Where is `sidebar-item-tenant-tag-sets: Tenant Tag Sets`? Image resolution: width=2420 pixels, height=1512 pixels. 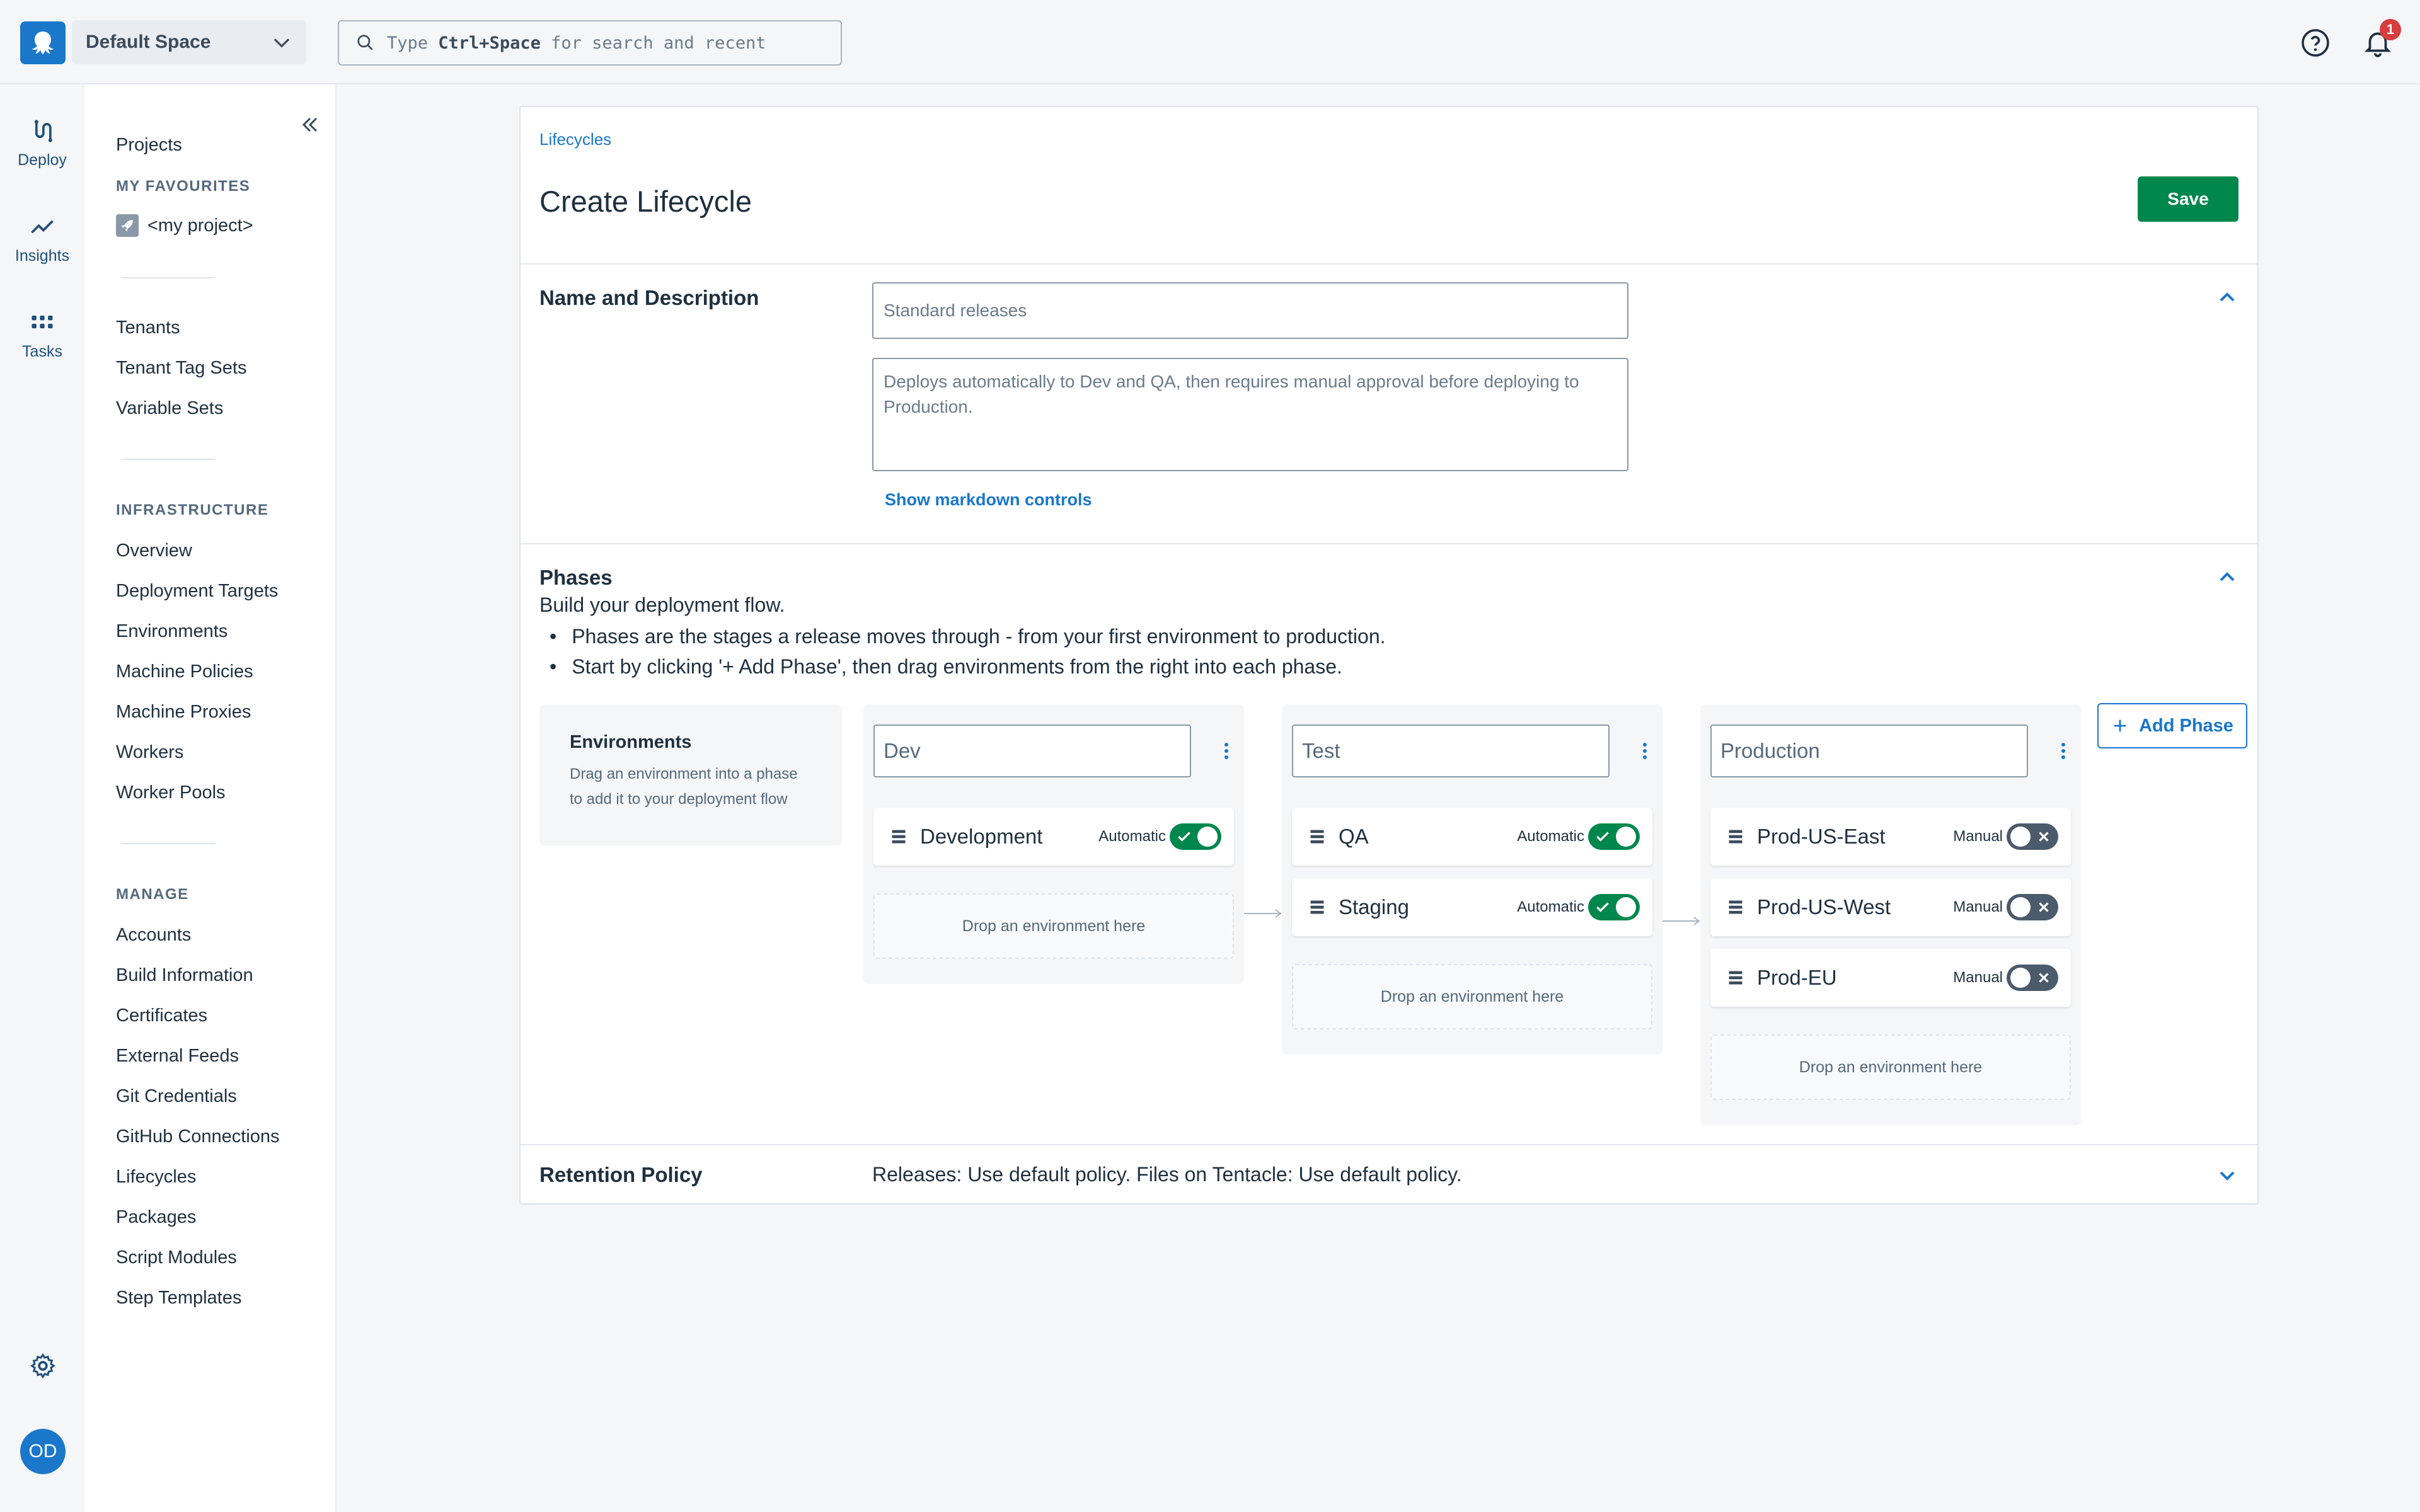
sidebar-item-tenant-tag-sets: Tenant Tag Sets is located at coordinates (181, 368).